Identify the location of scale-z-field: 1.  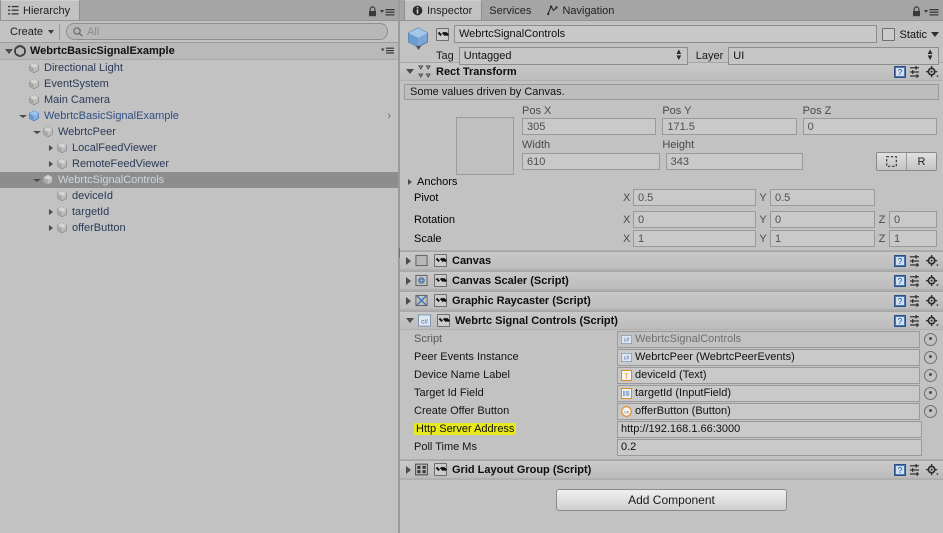
(913, 238).